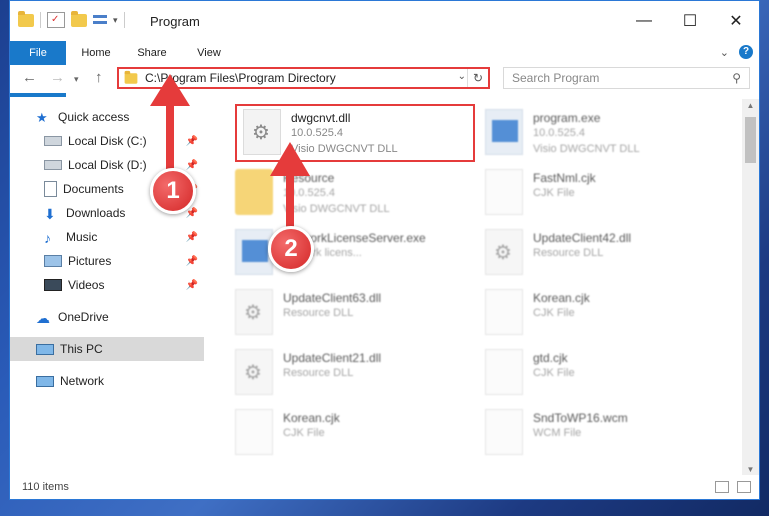  Describe the element at coordinates (384, 487) in the screenshot. I see `status-bar: 110 items` at that location.